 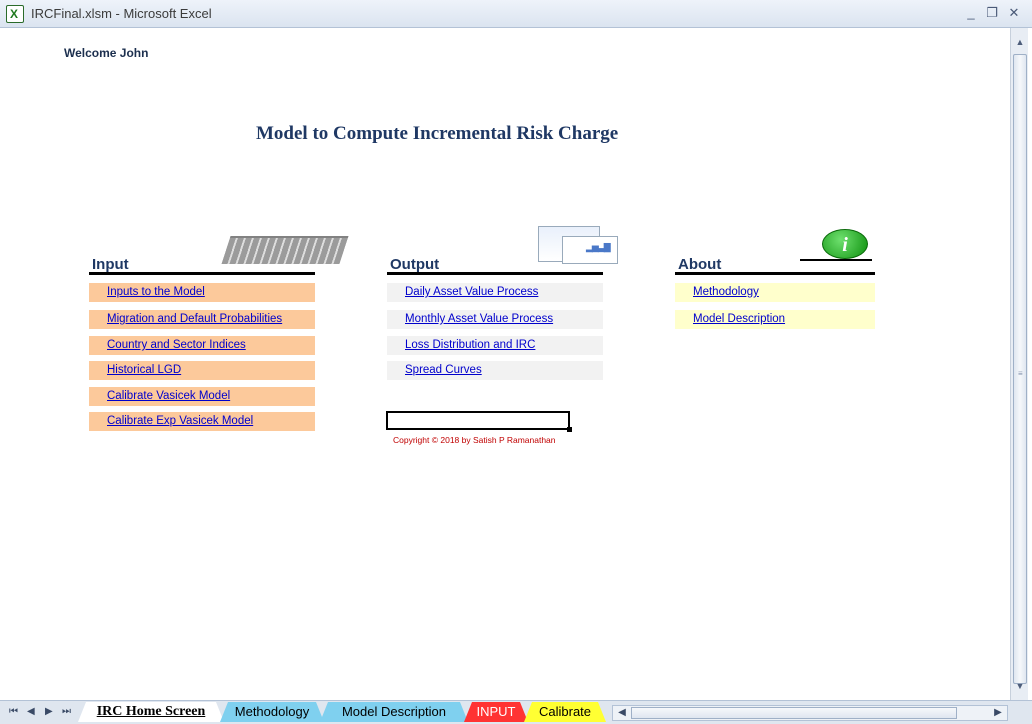 What do you see at coordinates (598, 247) in the screenshot?
I see `chart-glyph: ▂▅▃▇` at bounding box center [598, 247].